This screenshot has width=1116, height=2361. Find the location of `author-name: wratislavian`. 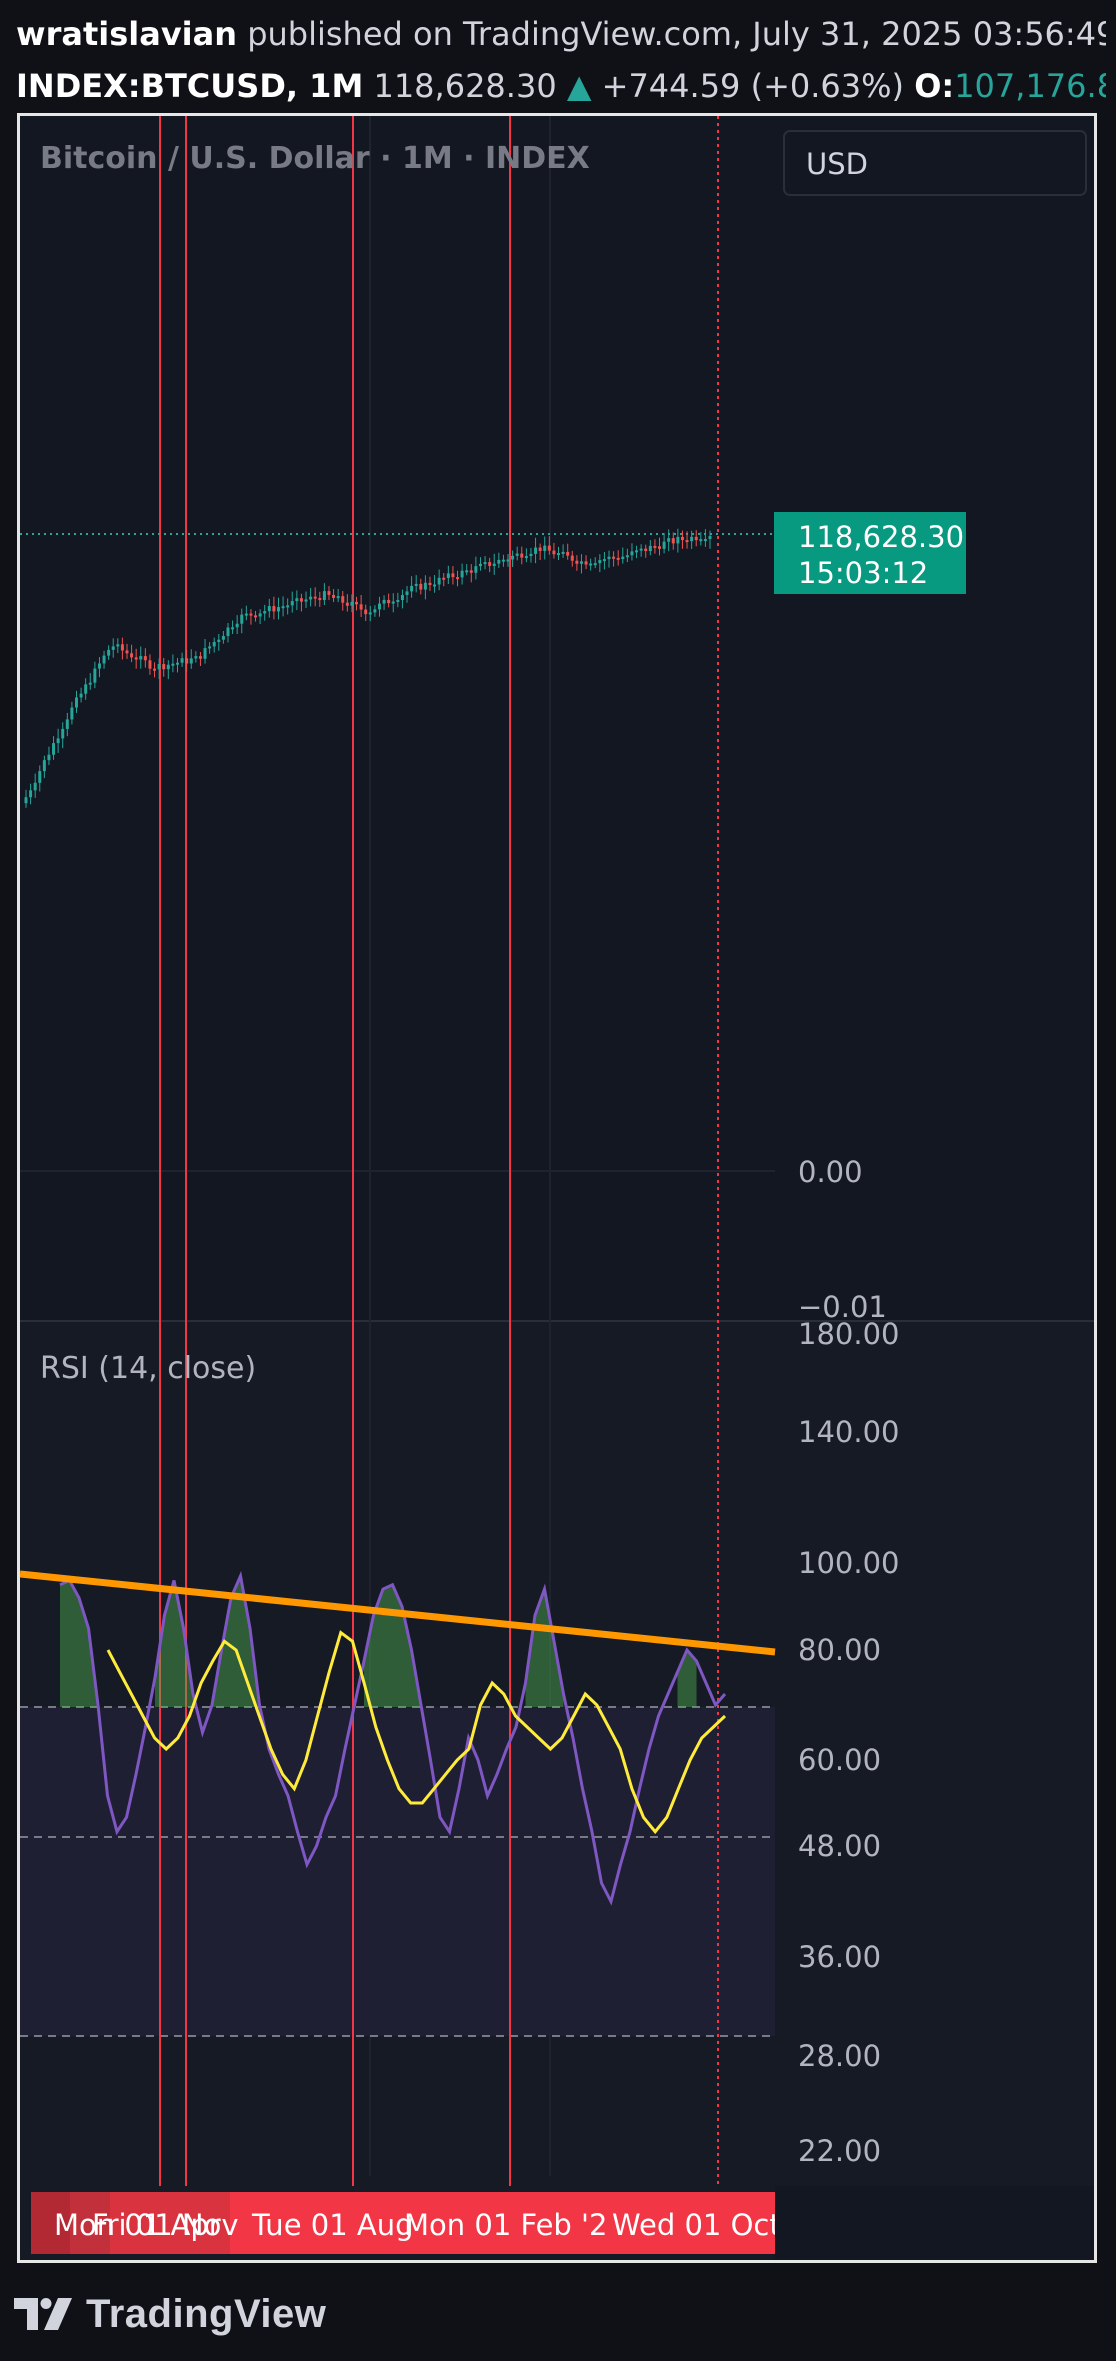

author-name: wratislavian is located at coordinates (126, 34).